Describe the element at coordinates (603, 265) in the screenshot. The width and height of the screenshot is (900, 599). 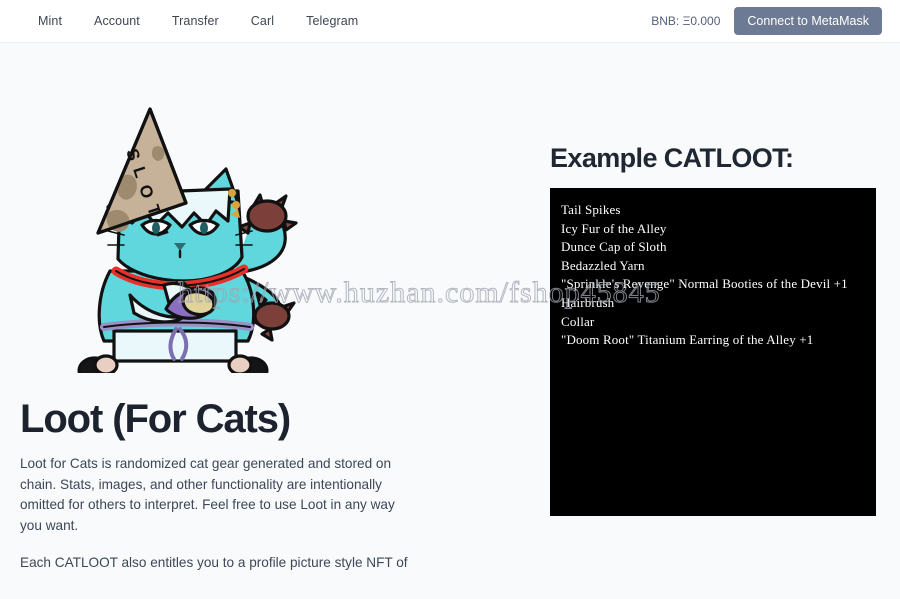
I see `loot-item: Bedazzled Yarn` at that location.